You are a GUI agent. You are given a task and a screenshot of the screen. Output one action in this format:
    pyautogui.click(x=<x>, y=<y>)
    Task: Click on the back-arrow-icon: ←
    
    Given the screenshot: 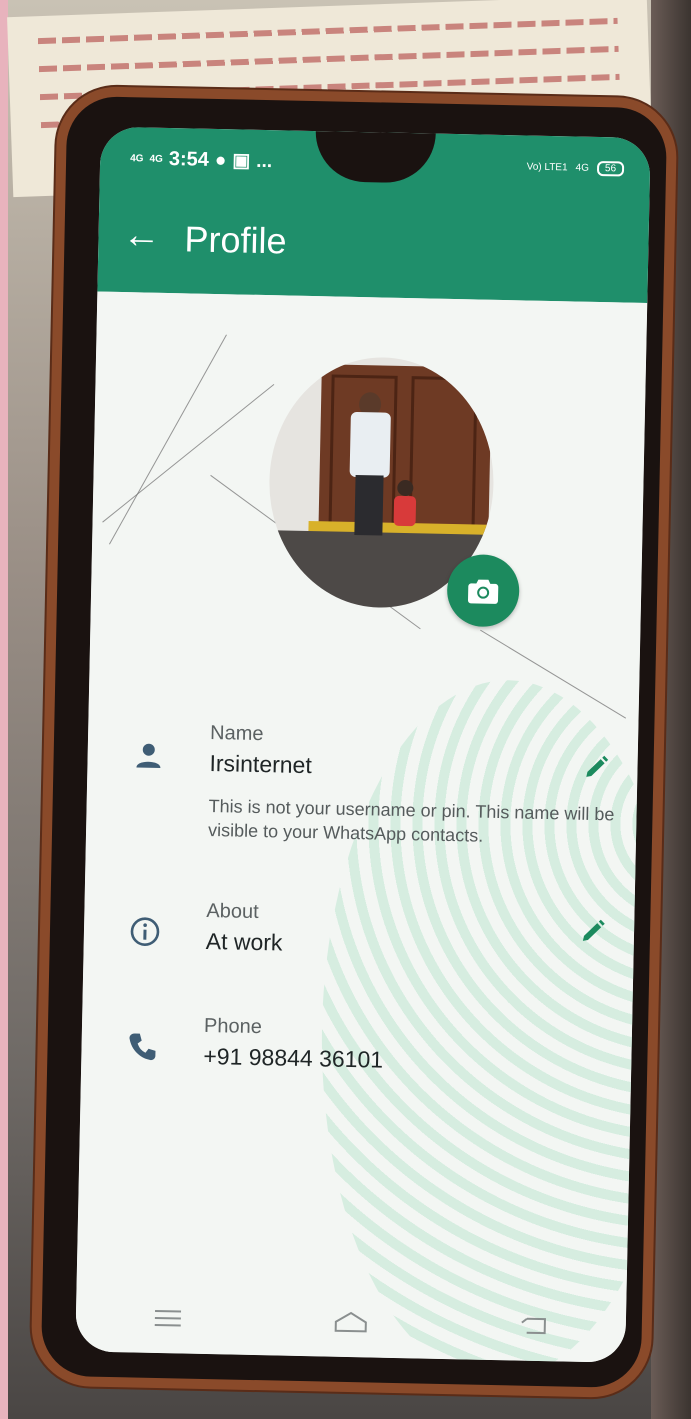 What is the action you would take?
    pyautogui.click(x=141, y=235)
    